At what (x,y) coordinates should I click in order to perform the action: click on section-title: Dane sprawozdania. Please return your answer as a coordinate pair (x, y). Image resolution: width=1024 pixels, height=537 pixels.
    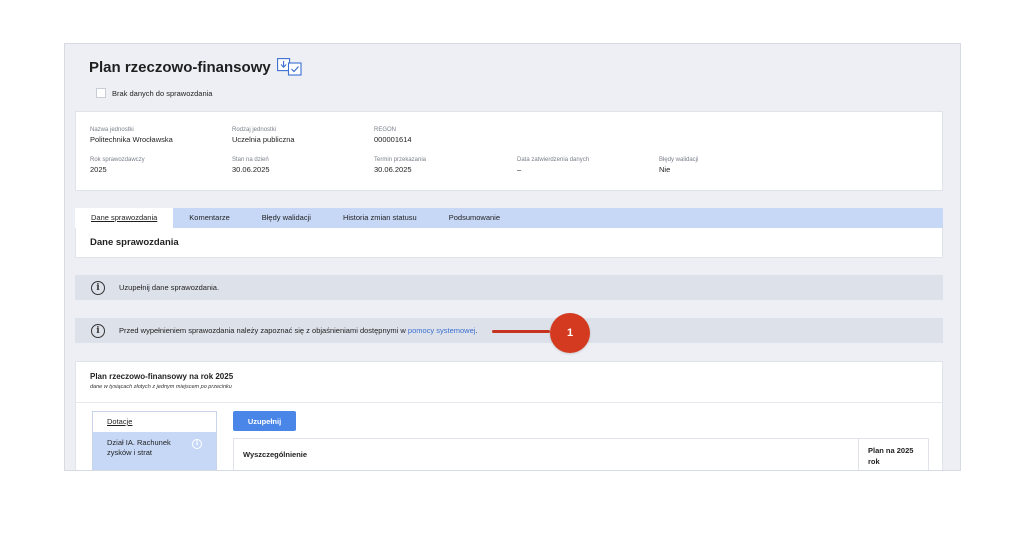
    Looking at the image, I should click on (134, 242).